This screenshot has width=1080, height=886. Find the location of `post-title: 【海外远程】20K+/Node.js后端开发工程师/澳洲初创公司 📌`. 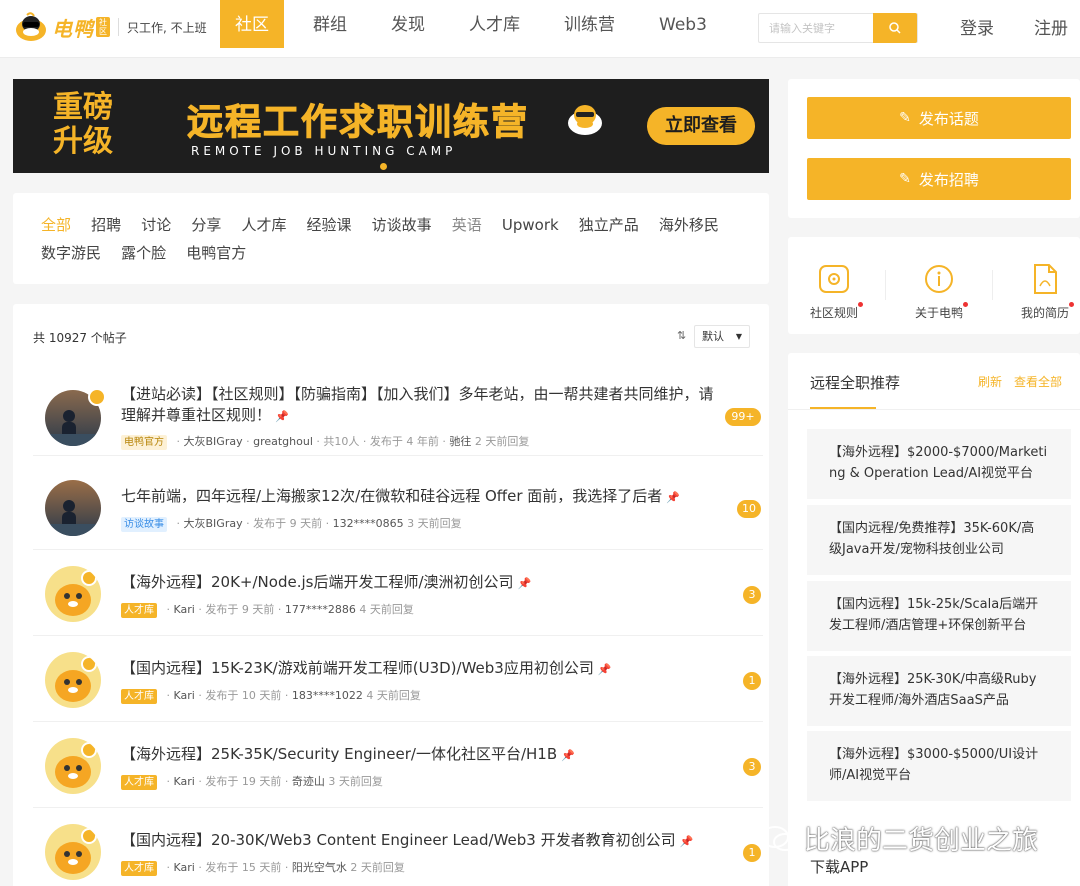

post-title: 【海外远程】20K+/Node.js后端开发工程师/澳洲初创公司 📌 is located at coordinates (421, 583).